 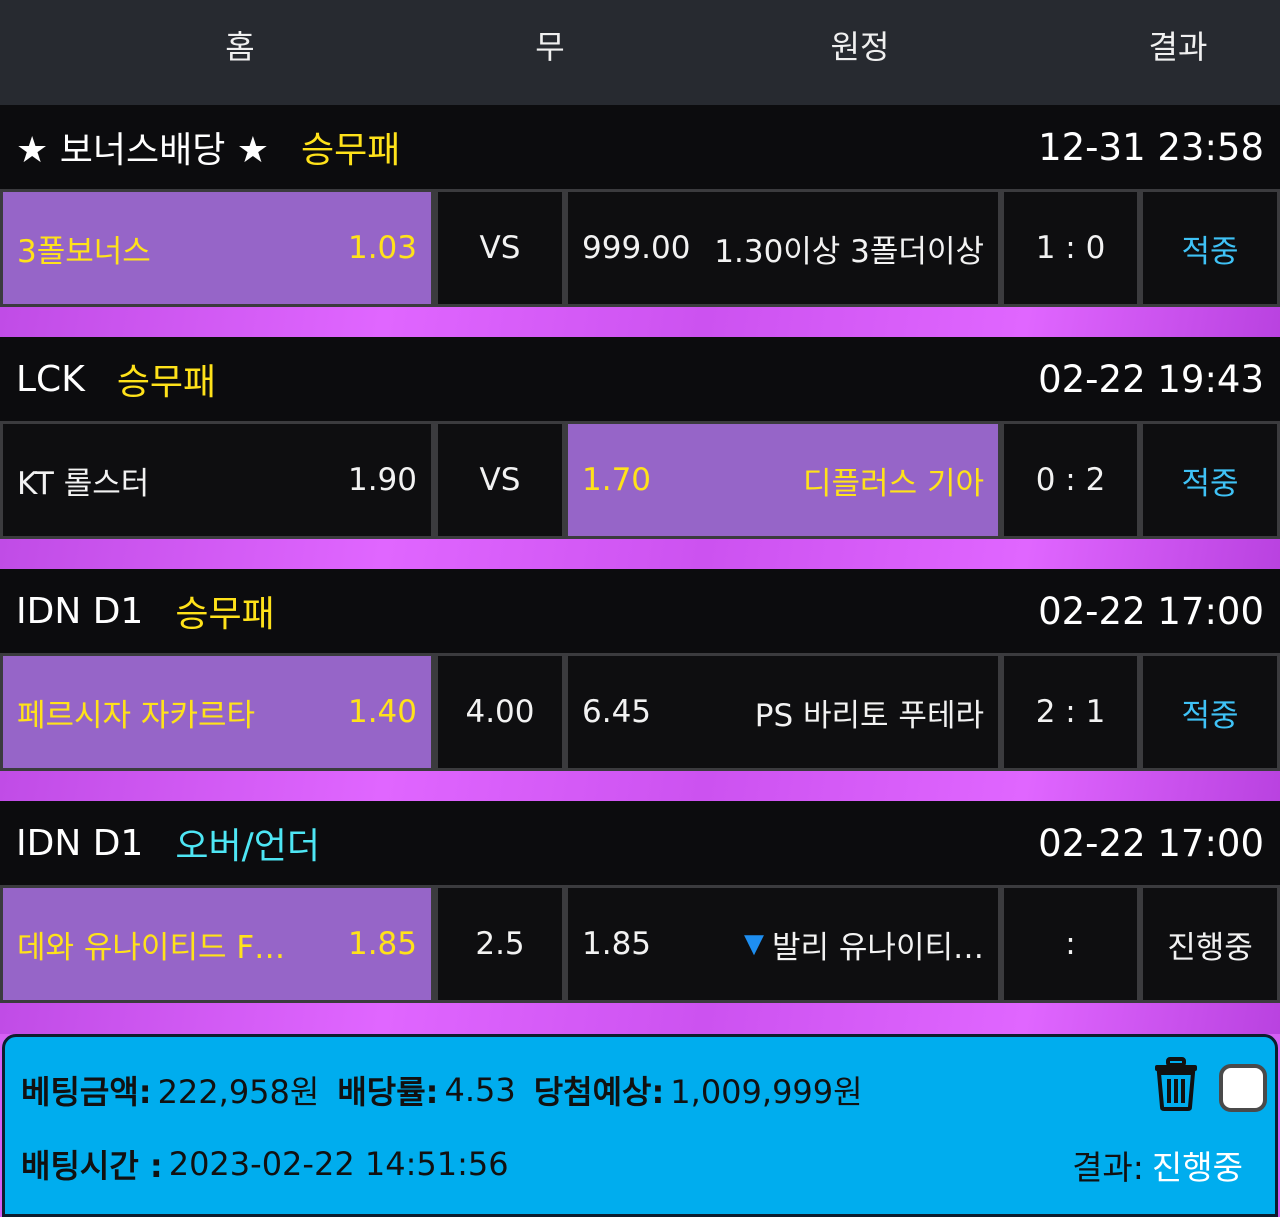 I want to click on result-cell: 진행중, so click(x=1210, y=944).